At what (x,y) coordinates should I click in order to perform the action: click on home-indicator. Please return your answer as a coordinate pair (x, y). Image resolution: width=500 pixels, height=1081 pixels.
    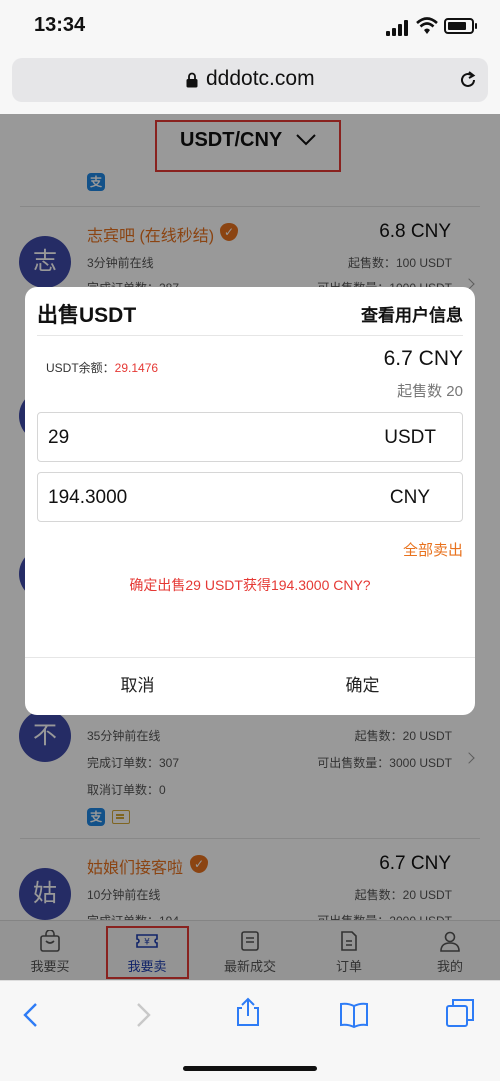
    Looking at the image, I should click on (250, 1068).